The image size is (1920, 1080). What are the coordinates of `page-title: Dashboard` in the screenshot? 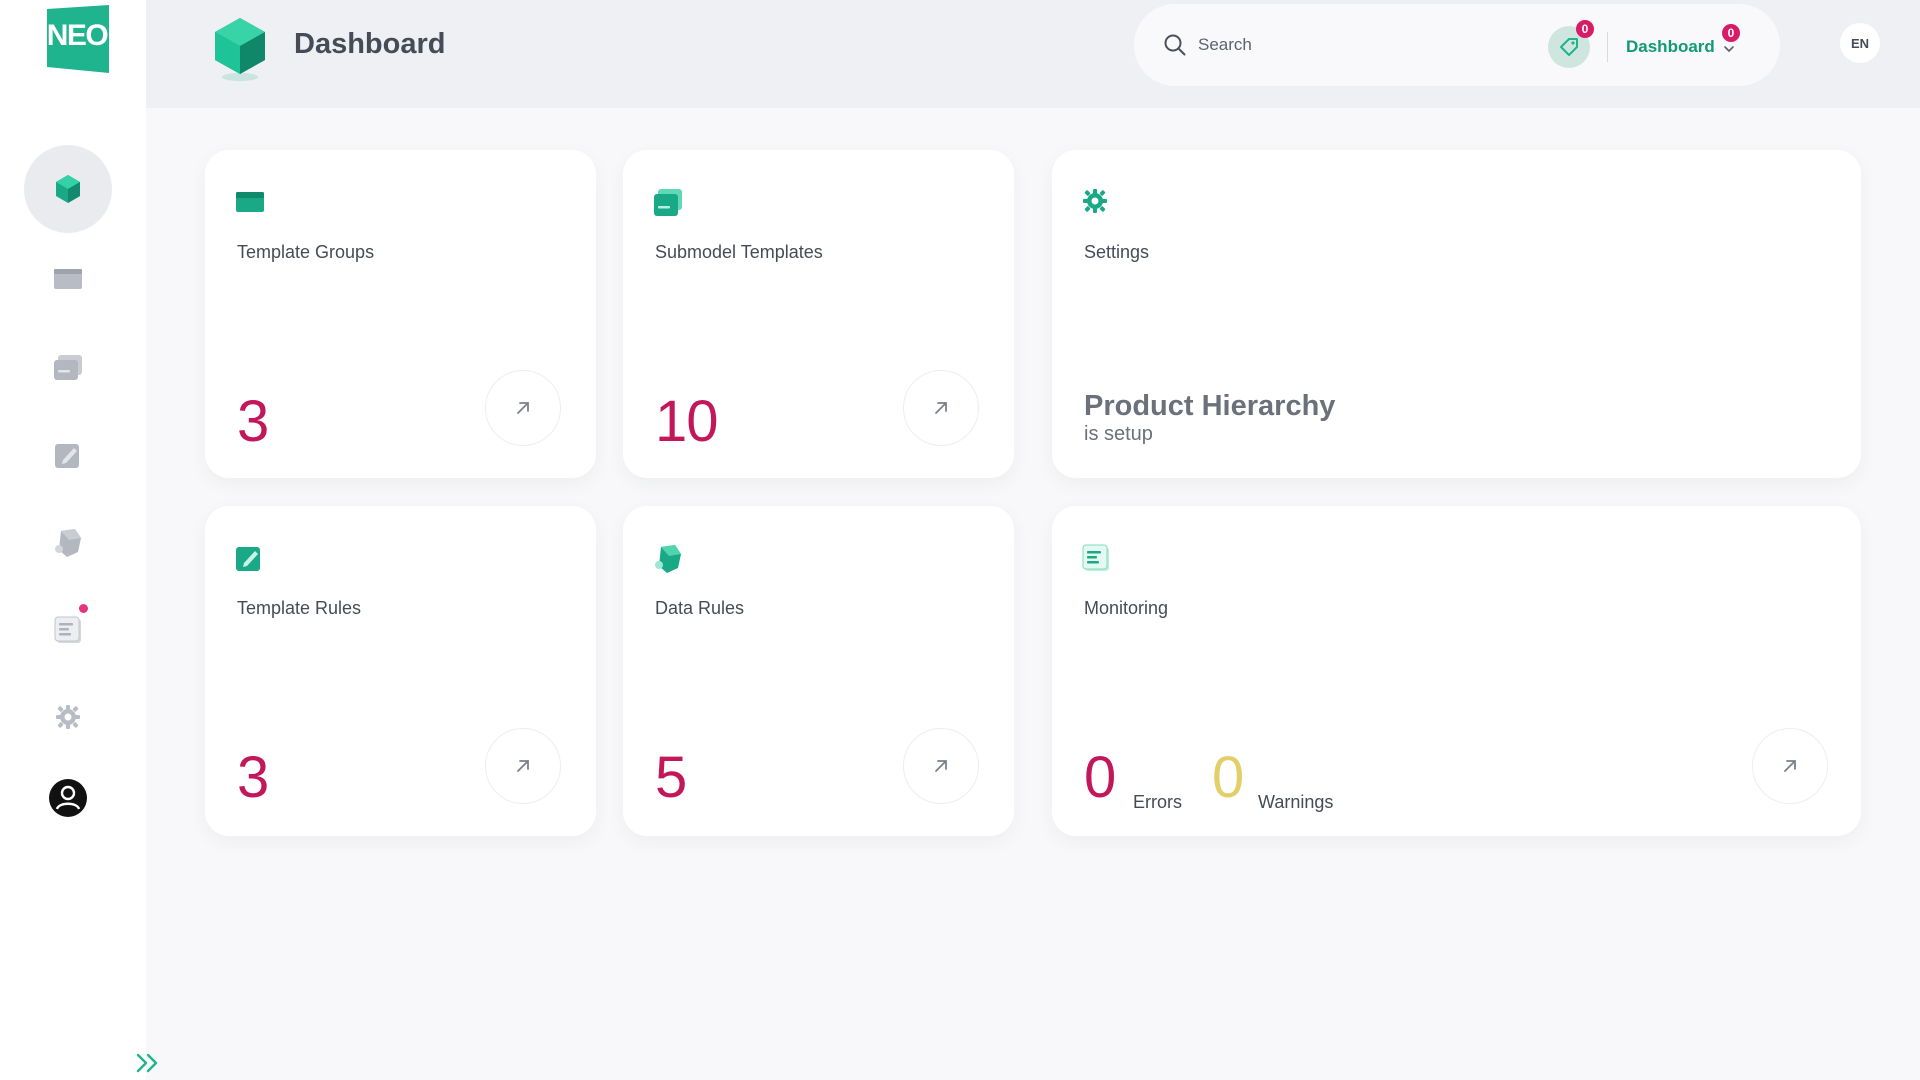 It's located at (370, 44).